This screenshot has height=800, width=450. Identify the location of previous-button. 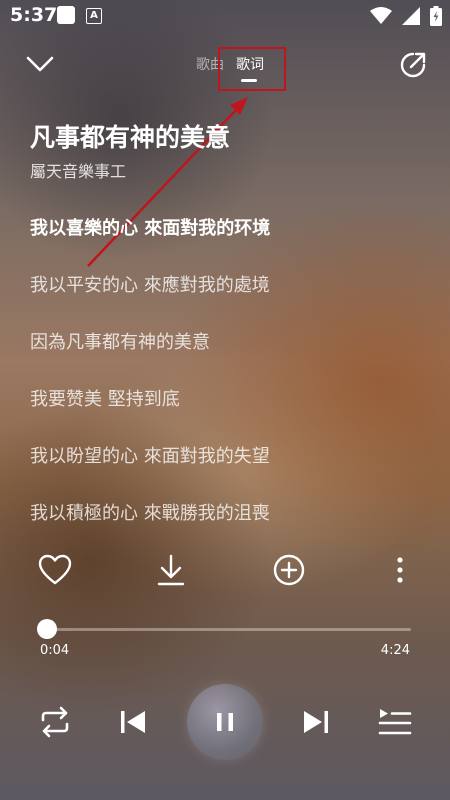
(133, 724).